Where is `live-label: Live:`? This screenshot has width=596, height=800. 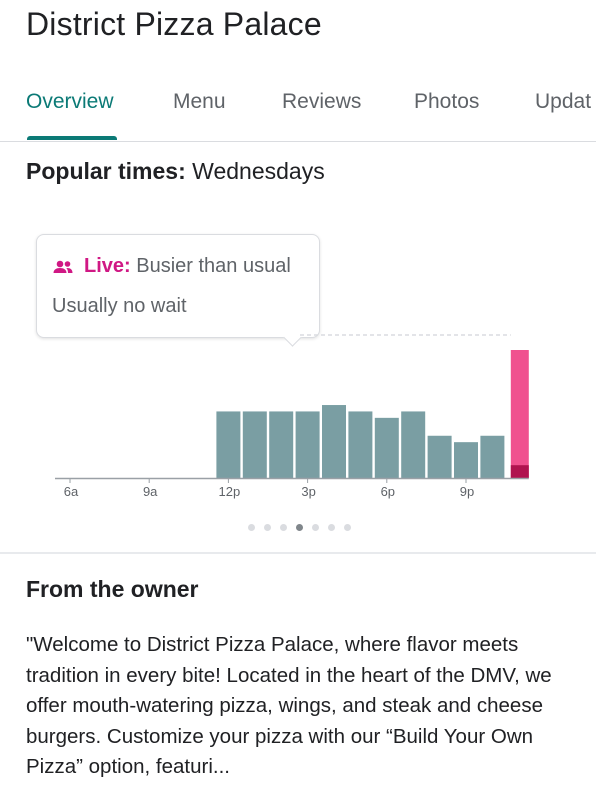
live-label: Live: is located at coordinates (107, 266).